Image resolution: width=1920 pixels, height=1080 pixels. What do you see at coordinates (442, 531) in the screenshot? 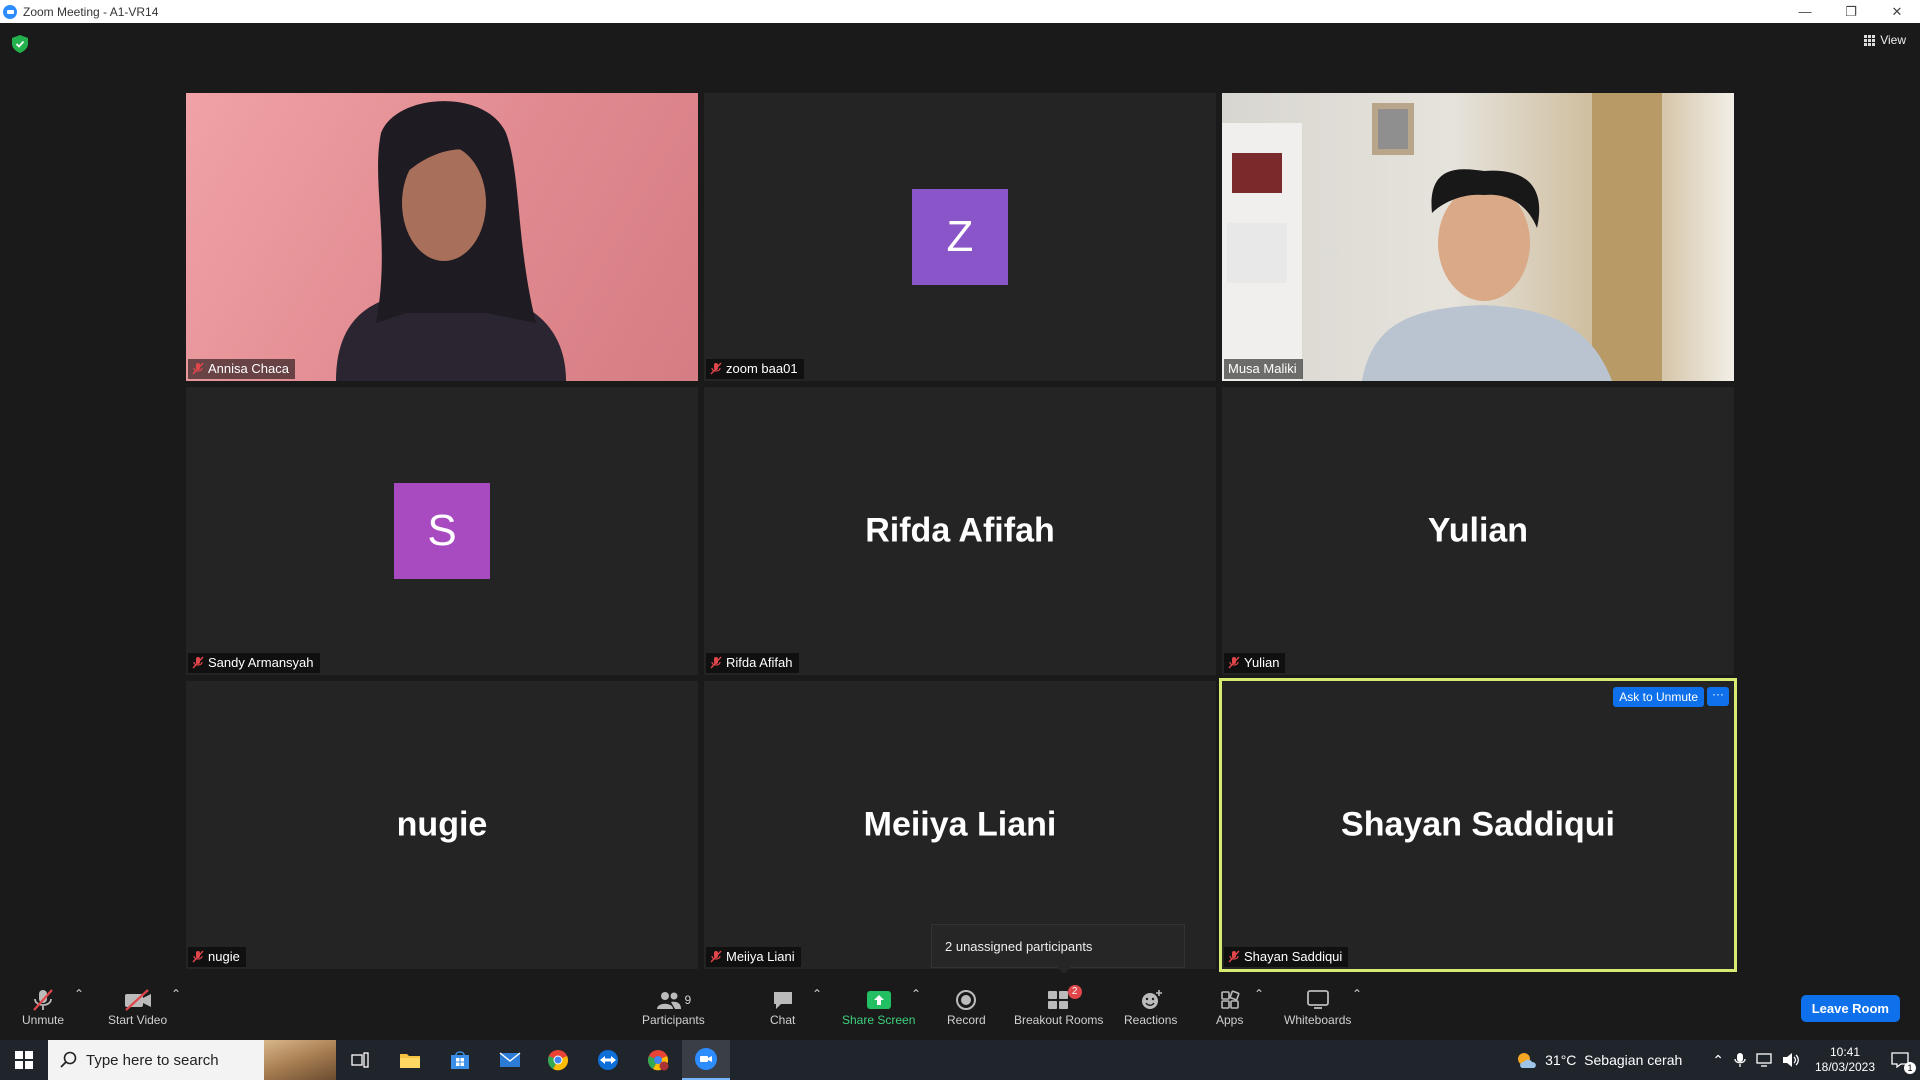
I see `participant-tile: S Sandy Armansyah` at bounding box center [442, 531].